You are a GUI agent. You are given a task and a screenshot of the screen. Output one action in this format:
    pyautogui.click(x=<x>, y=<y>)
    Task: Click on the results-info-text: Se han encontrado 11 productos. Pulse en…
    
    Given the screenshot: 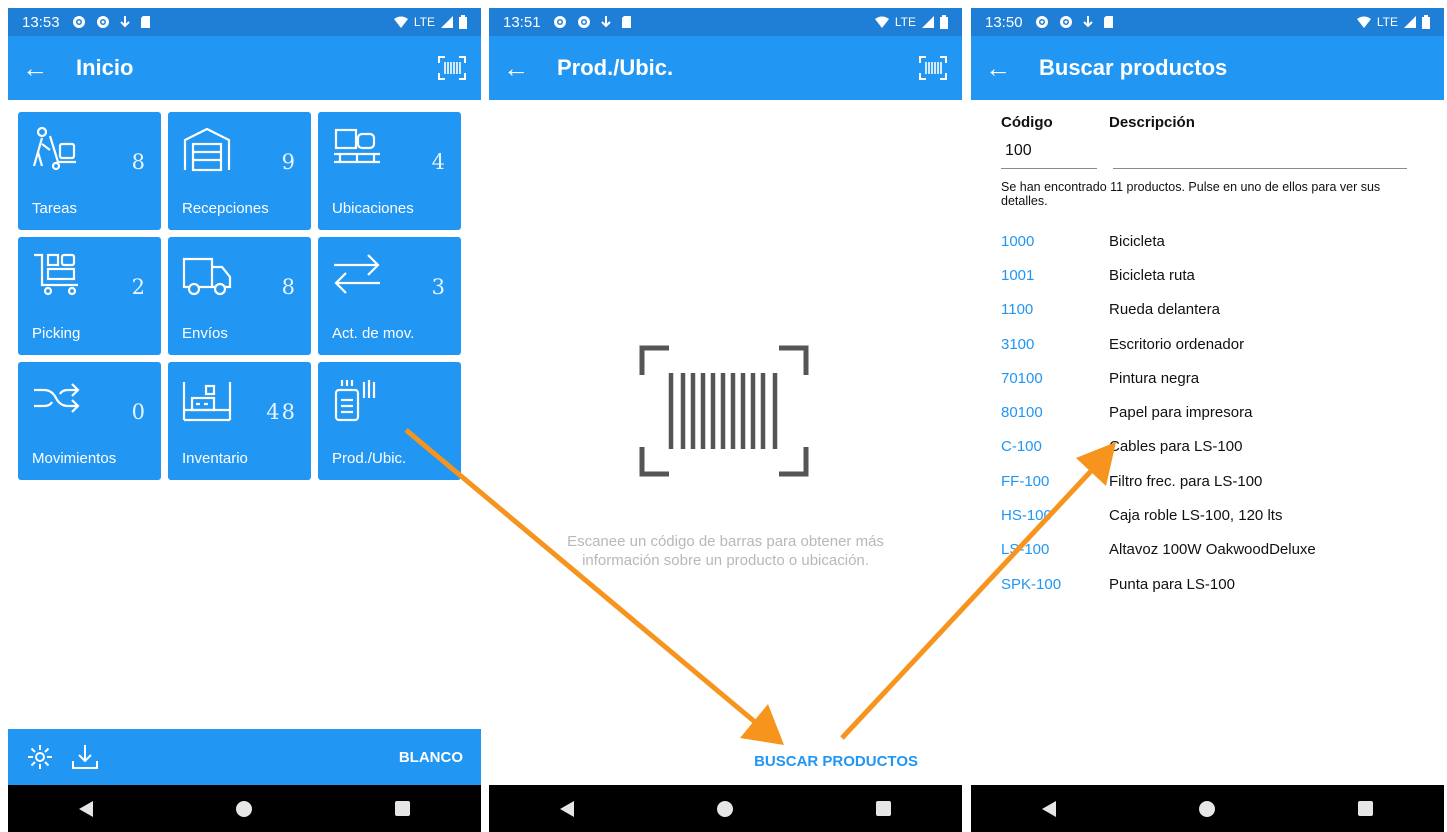 What is the action you would take?
    pyautogui.click(x=1191, y=194)
    